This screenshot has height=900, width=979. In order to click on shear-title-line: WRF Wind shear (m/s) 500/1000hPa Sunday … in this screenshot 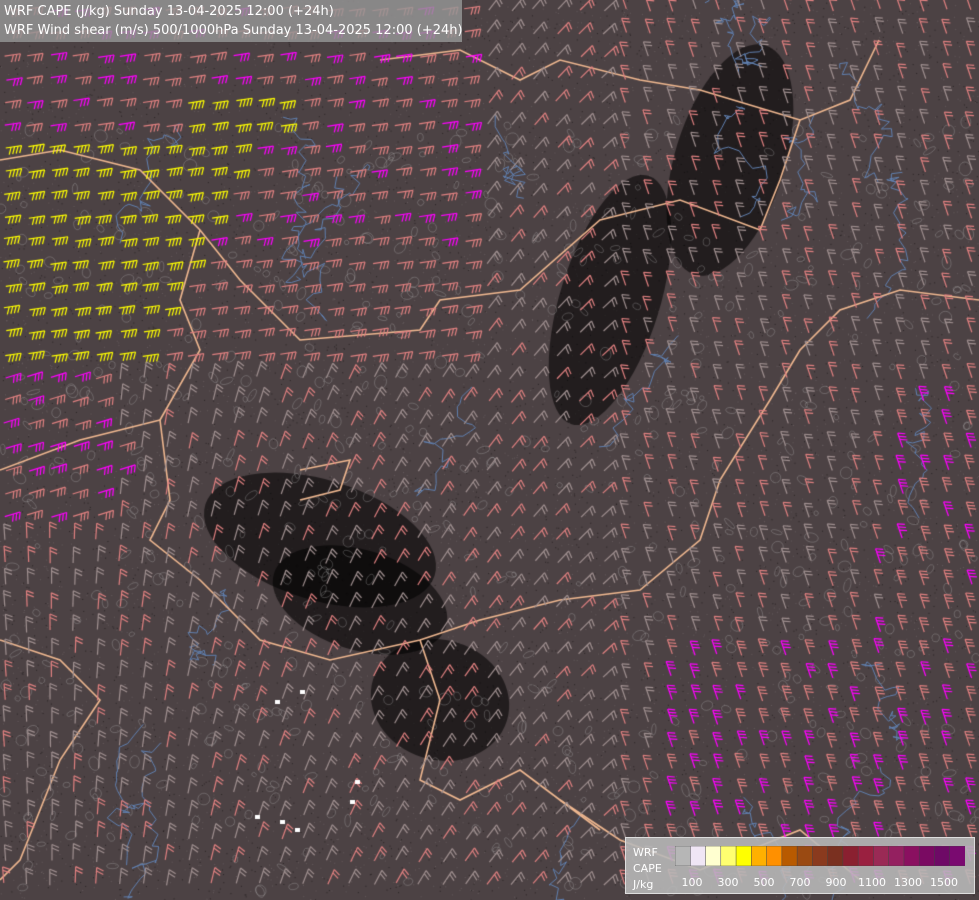, I will do `click(233, 30)`.